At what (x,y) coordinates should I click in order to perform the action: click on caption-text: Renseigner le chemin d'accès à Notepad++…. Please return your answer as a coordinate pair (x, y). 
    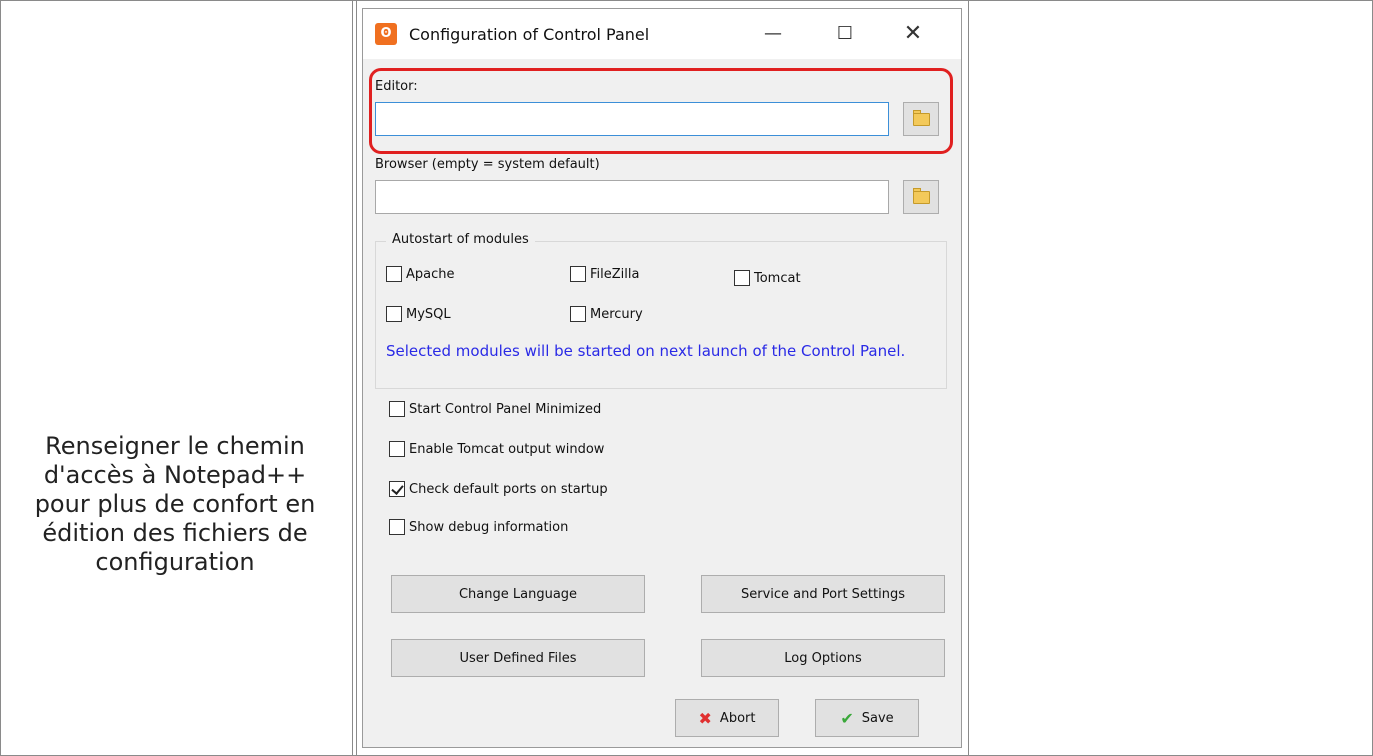
    Looking at the image, I should click on (175, 504).